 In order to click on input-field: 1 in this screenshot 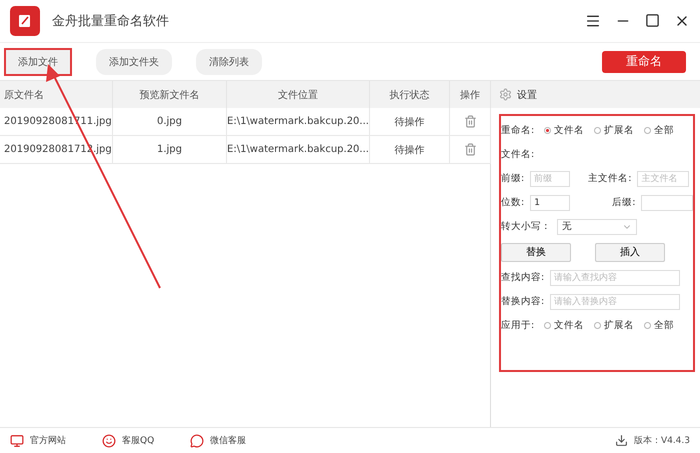, I will do `click(550, 202)`.